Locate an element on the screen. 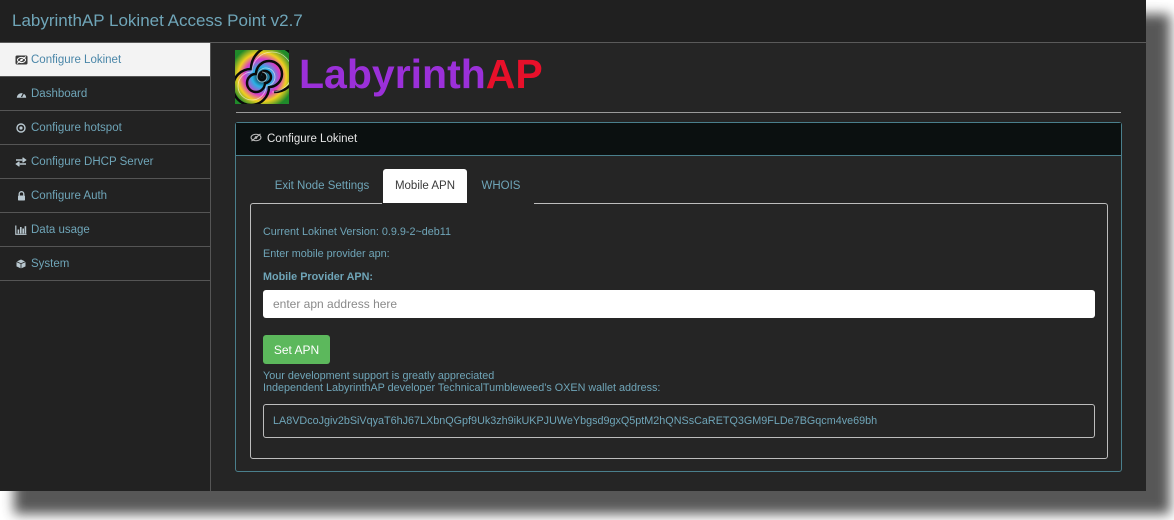 This screenshot has width=1174, height=520. tab-whois: WHOIS is located at coordinates (501, 186).